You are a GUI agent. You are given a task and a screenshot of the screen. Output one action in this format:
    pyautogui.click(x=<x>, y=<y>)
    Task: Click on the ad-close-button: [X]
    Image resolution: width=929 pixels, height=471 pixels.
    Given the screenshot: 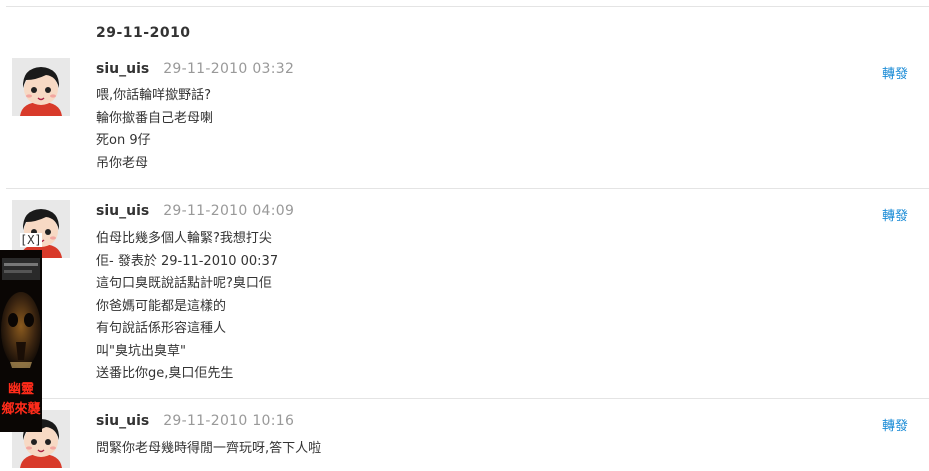 What is the action you would take?
    pyautogui.click(x=31, y=240)
    